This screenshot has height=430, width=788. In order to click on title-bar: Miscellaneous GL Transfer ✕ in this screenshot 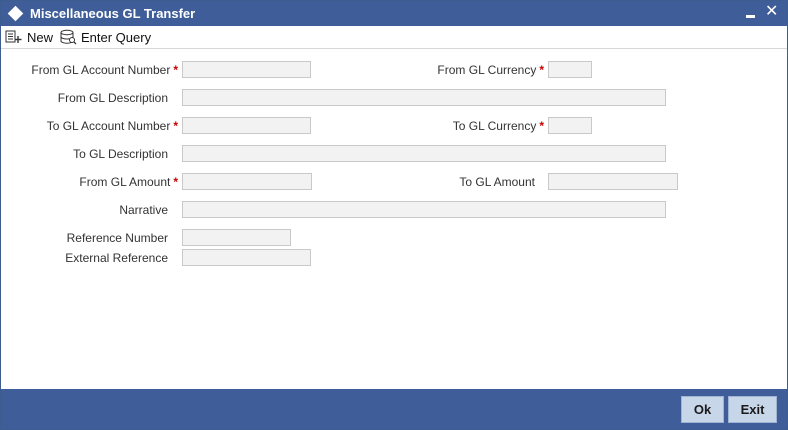, I will do `click(394, 13)`.